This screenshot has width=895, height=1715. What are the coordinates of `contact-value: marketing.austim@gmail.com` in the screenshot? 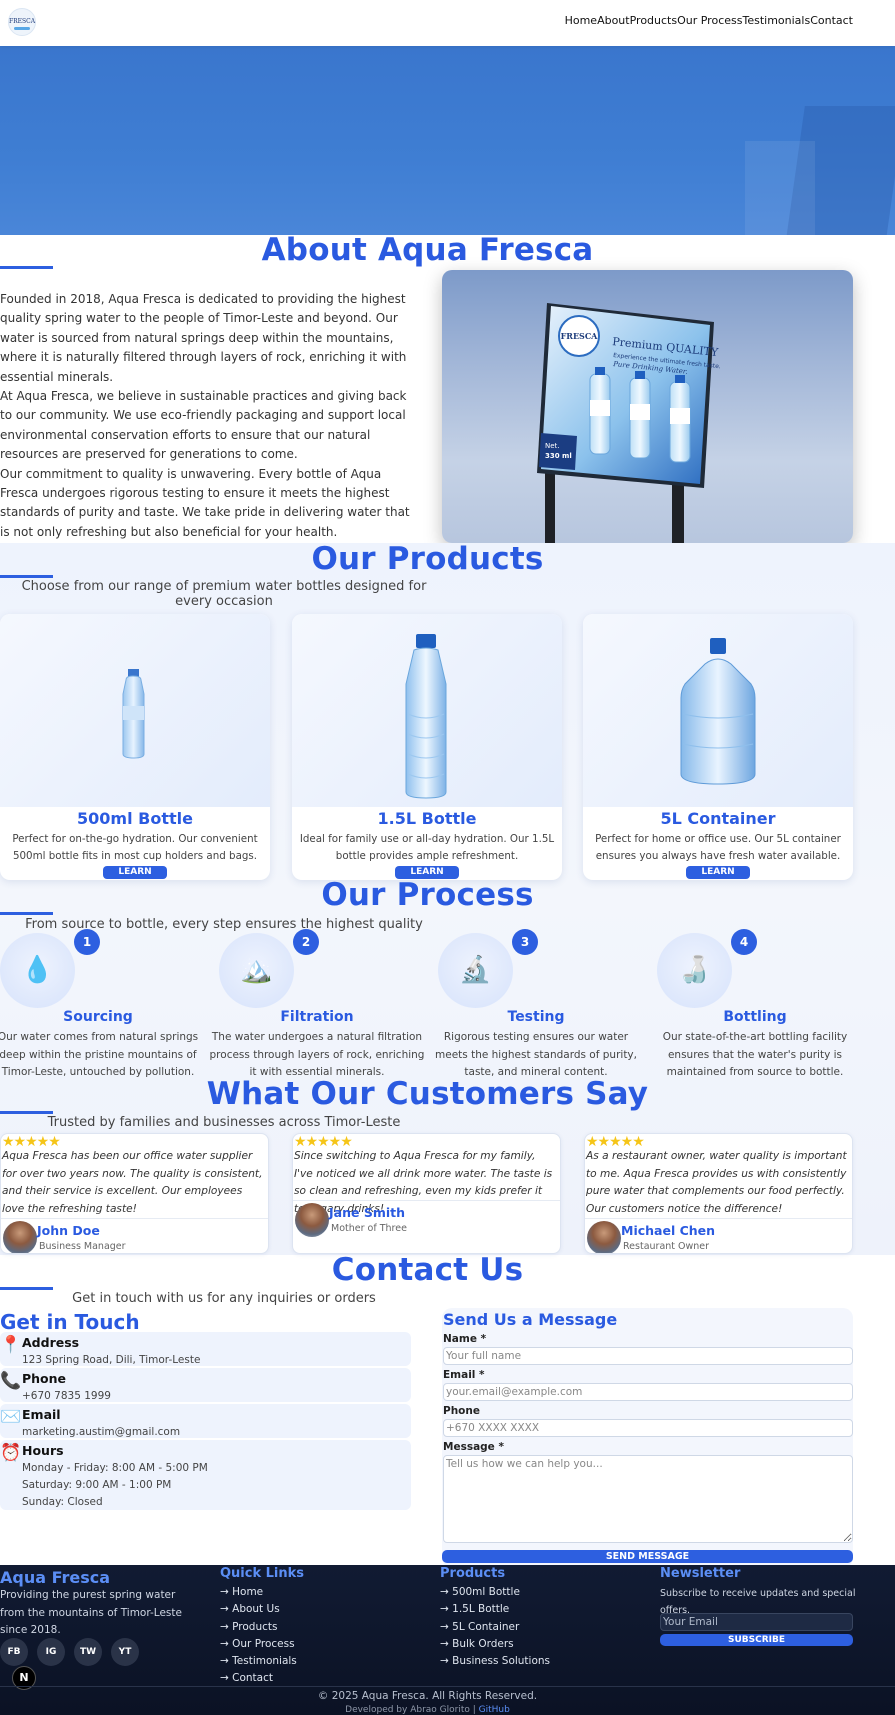 It's located at (101, 1433).